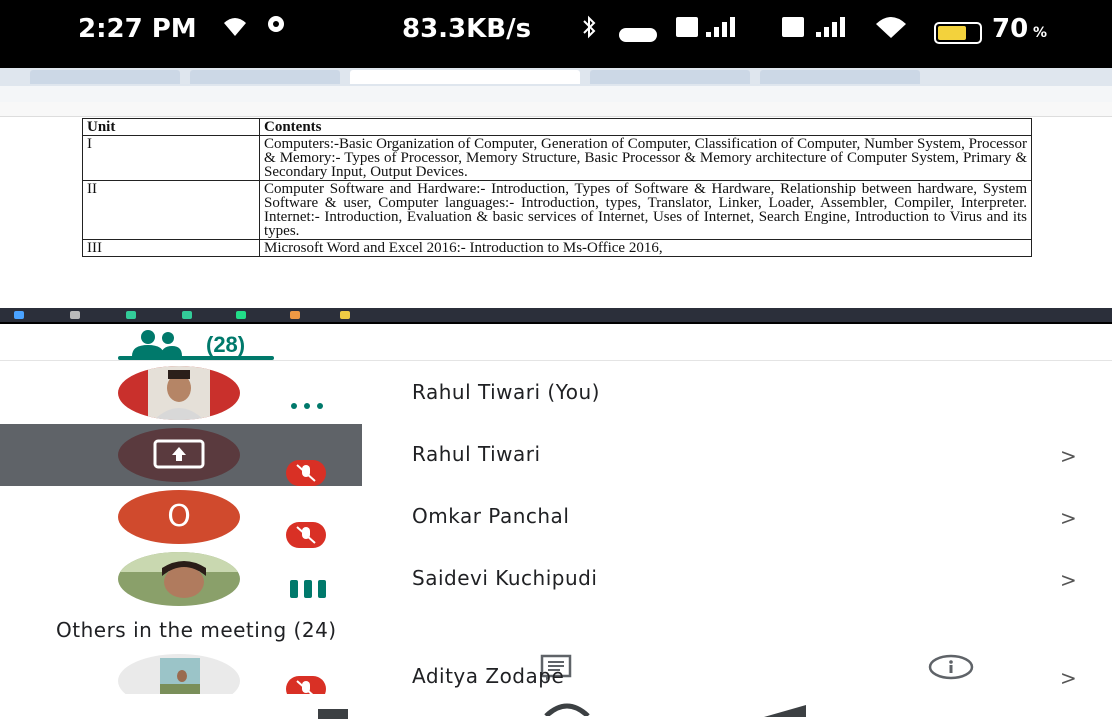  I want to click on network-speed: 83.3KB/s, so click(467, 29).